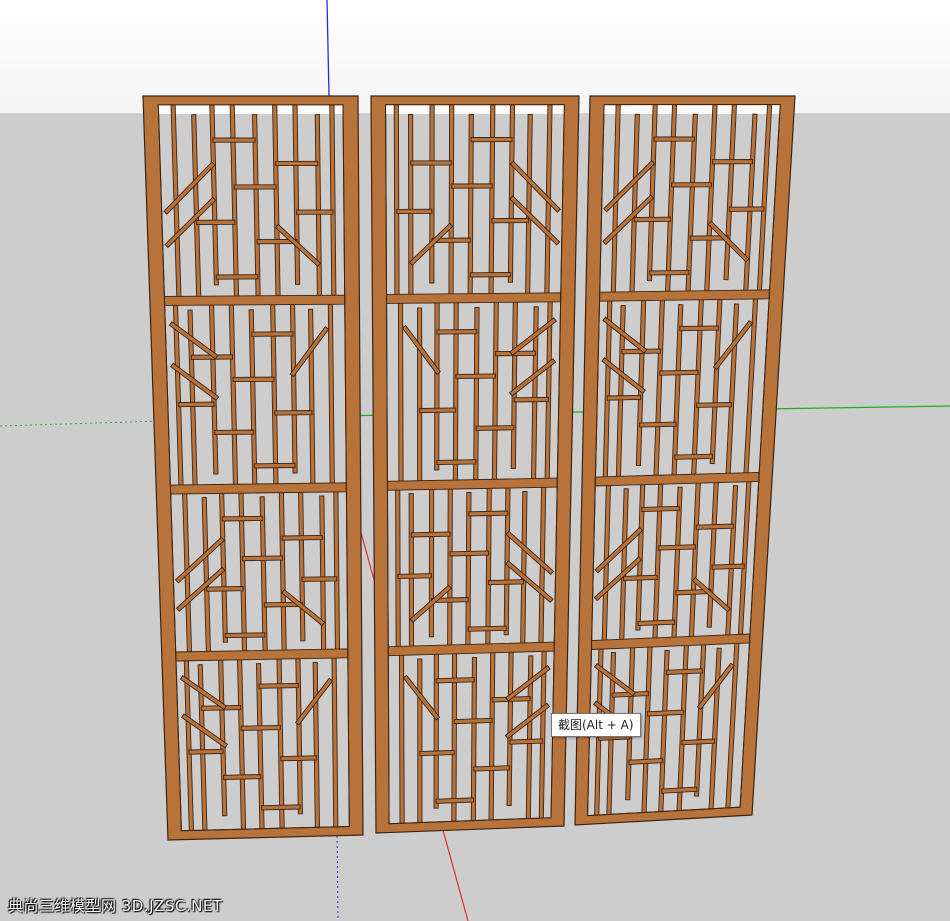 The height and width of the screenshot is (921, 950). I want to click on screenshot-tooltip: 截图(Alt + A), so click(596, 725).